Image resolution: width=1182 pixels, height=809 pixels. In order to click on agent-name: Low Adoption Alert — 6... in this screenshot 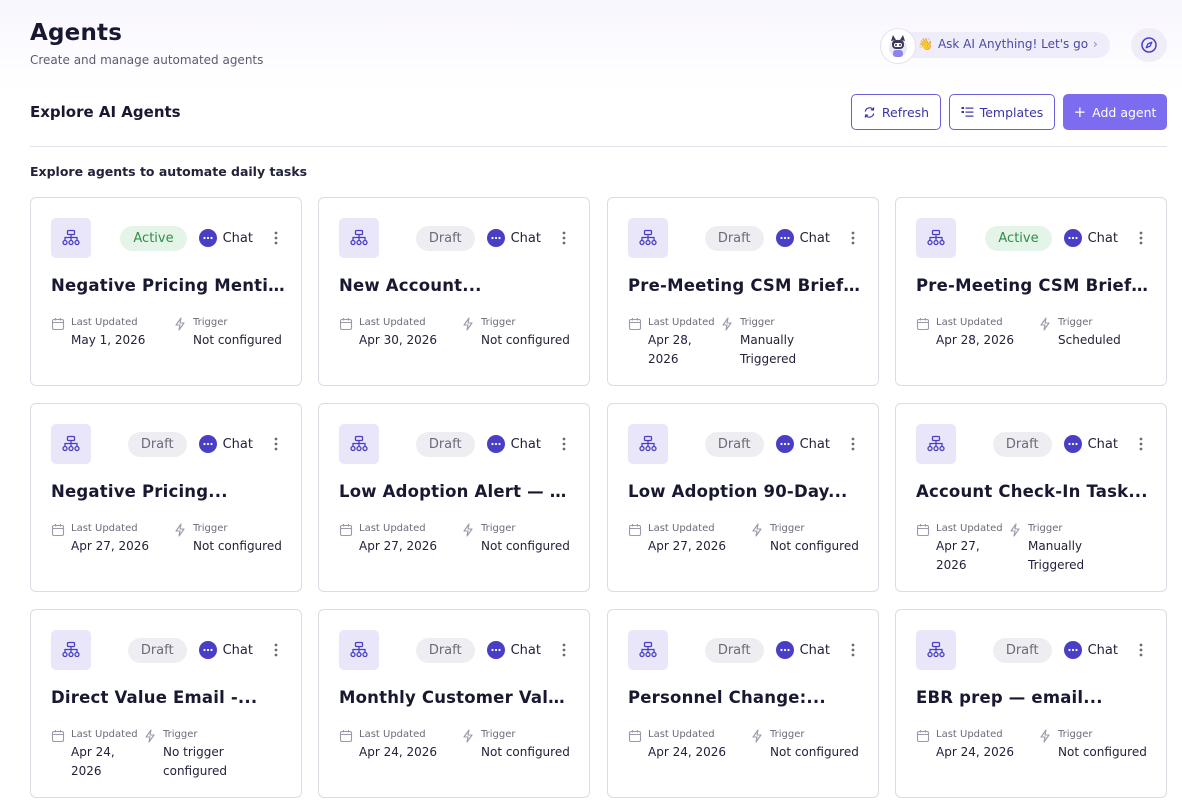, I will do `click(457, 491)`.